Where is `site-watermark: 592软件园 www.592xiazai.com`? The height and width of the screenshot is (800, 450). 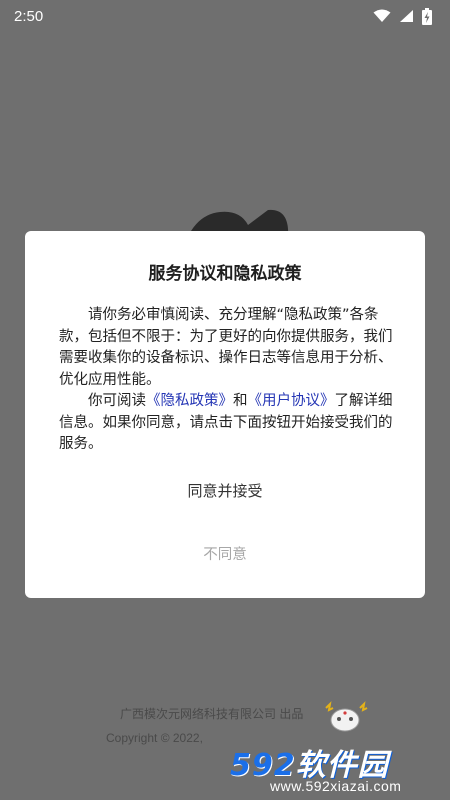 site-watermark: 592软件园 www.592xiazai.com is located at coordinates (336, 770).